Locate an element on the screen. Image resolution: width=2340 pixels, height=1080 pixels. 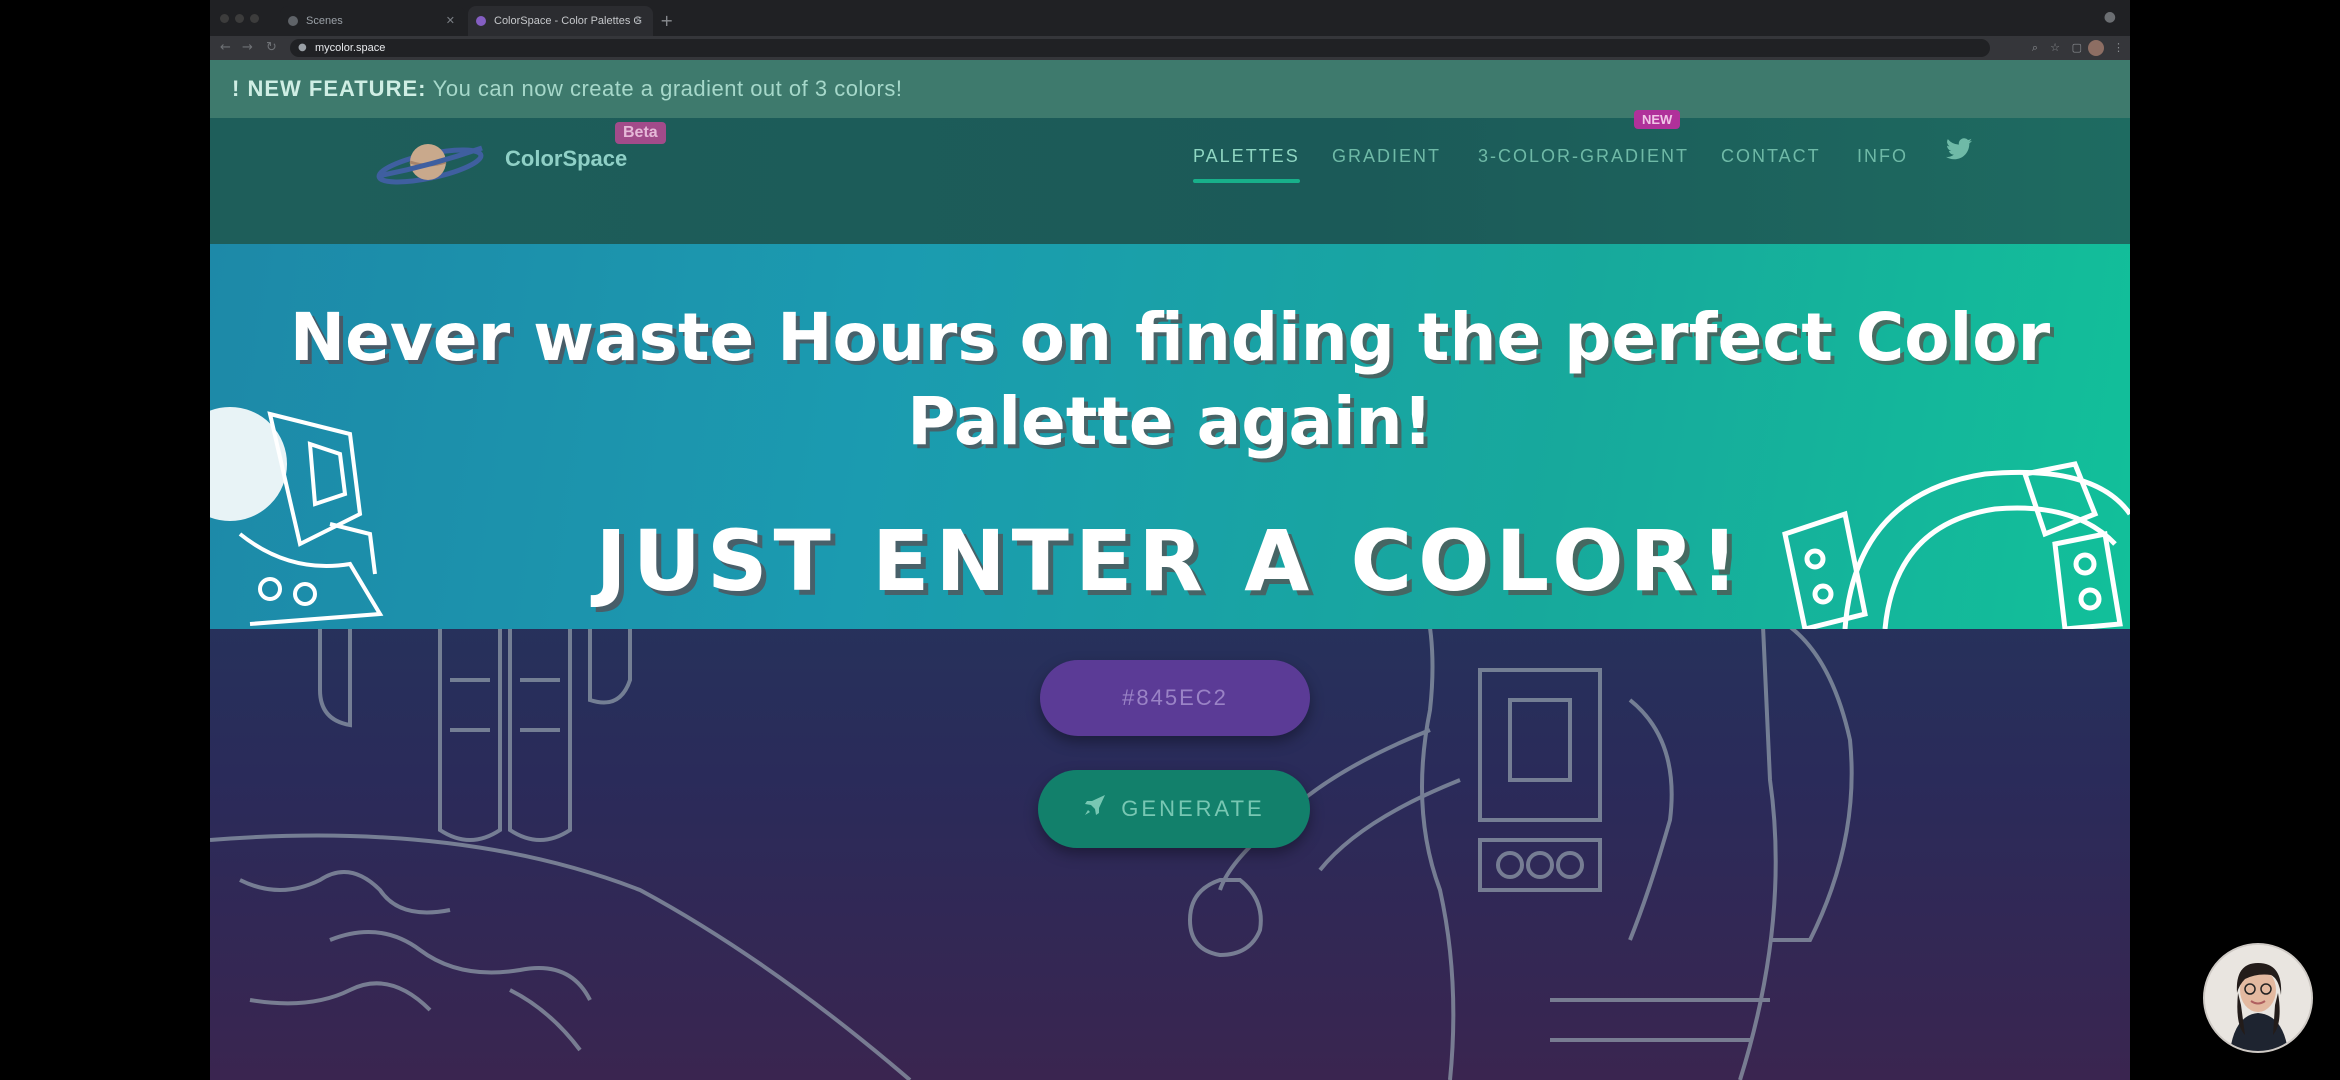
extension-icon: ▢ is located at coordinates (2077, 48).